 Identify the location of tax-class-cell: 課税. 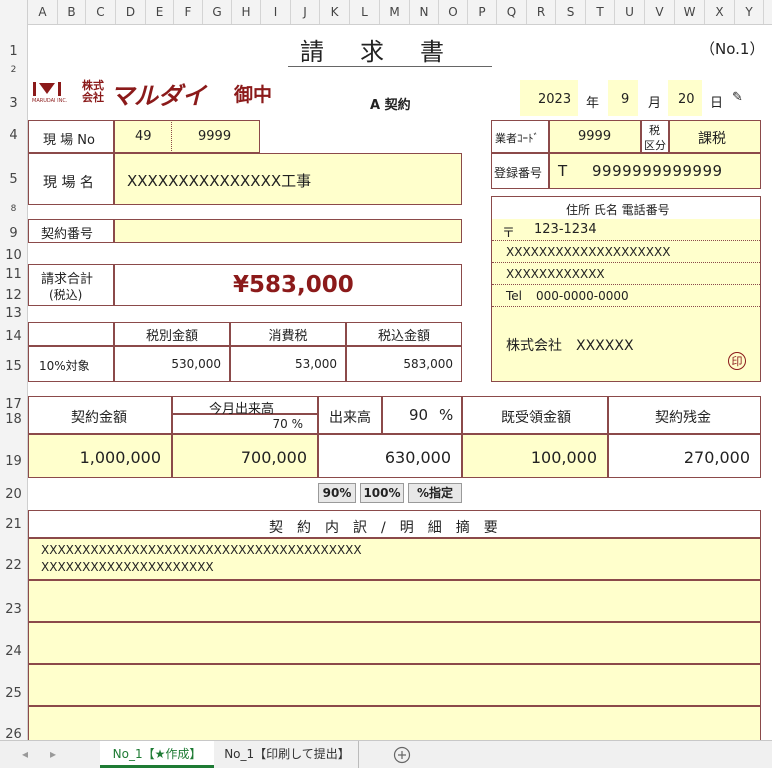
(715, 136).